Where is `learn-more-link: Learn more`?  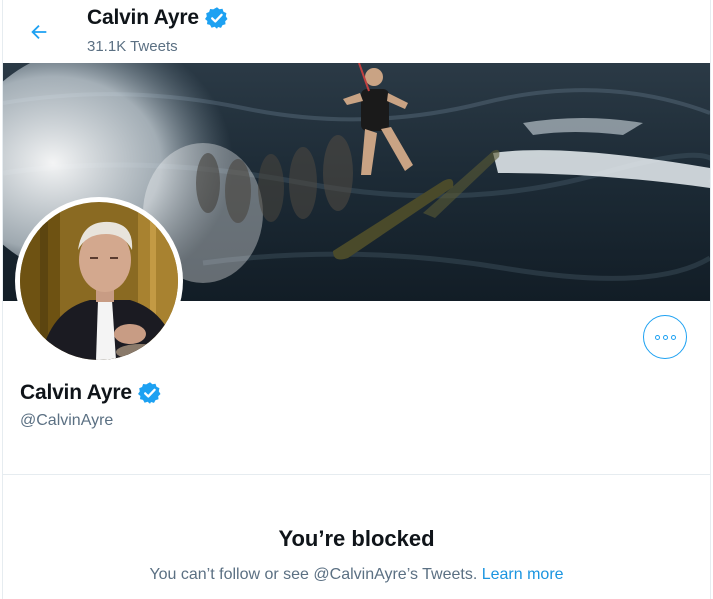 learn-more-link: Learn more is located at coordinates (523, 574).